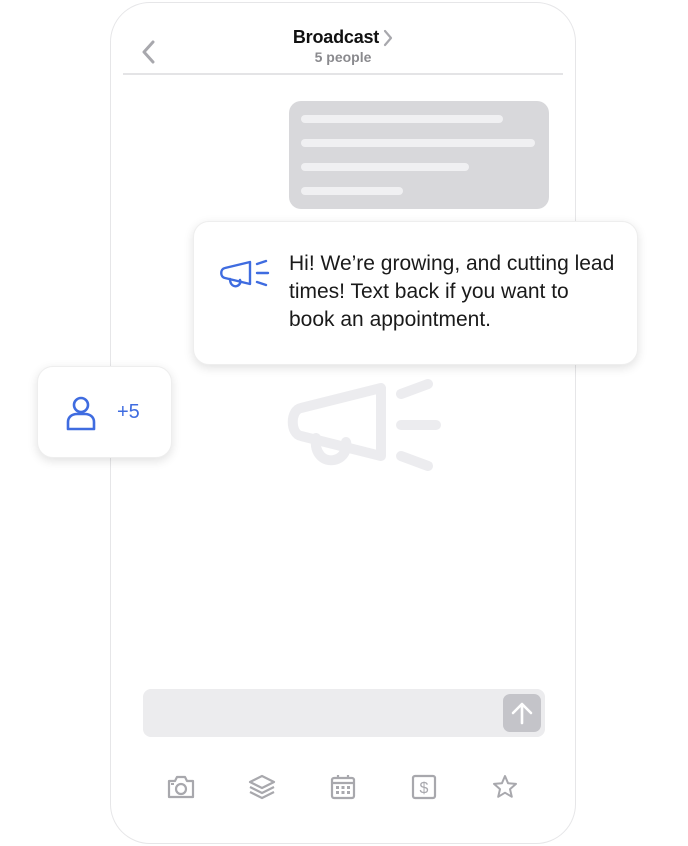 The width and height of the screenshot is (688, 846). I want to click on dollar-icon: $, so click(424, 787).